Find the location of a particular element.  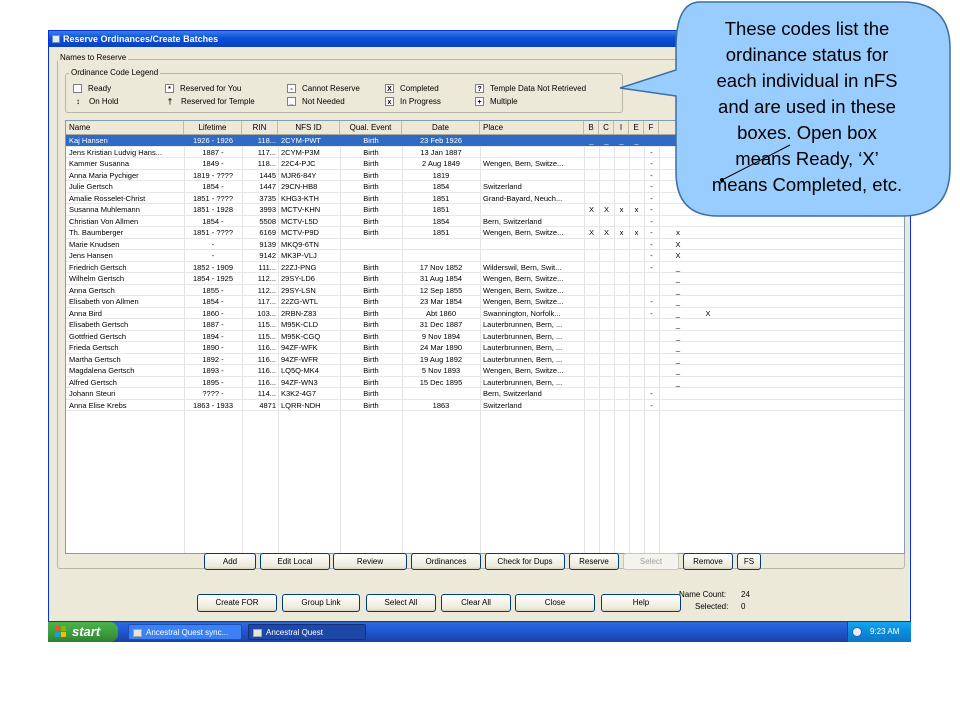

legend-symbol: * is located at coordinates (169, 89).